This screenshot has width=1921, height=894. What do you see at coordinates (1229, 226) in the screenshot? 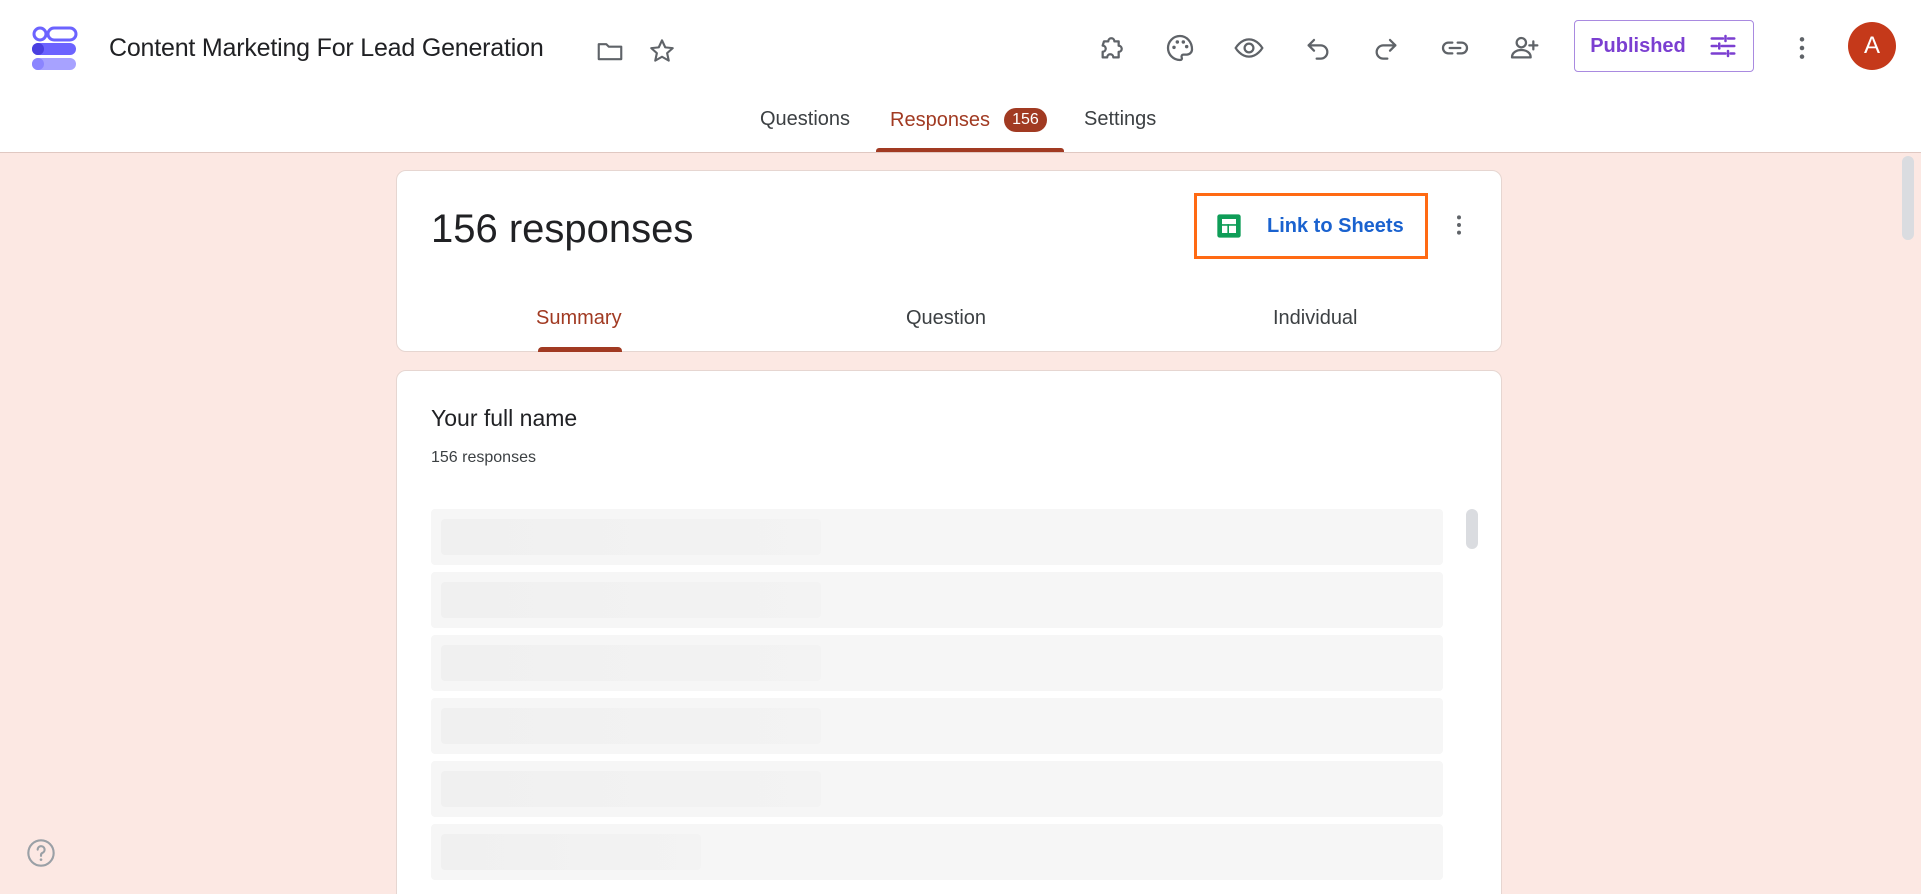
I see `sheets-icon` at bounding box center [1229, 226].